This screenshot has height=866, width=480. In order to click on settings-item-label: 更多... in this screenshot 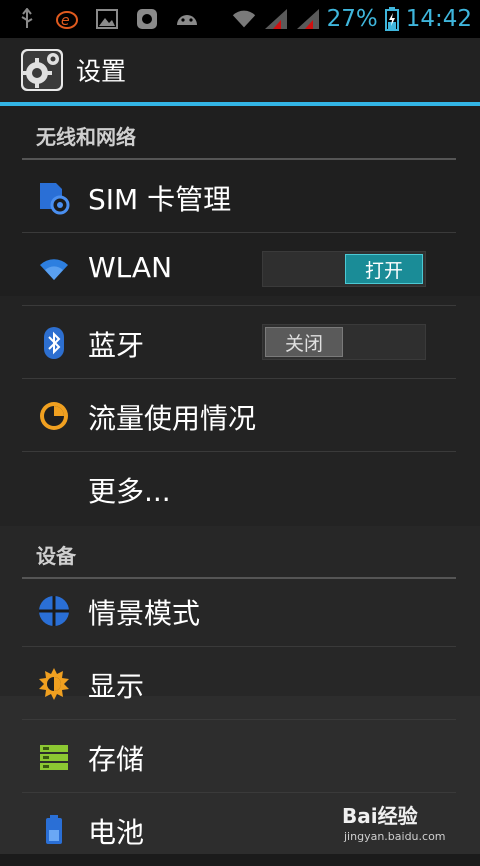, I will do `click(129, 491)`.